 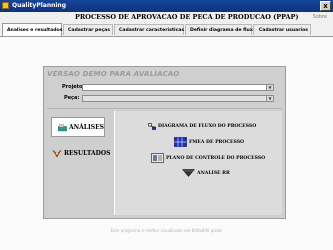 I want to click on peca-select: ▼, so click(x=178, y=98).